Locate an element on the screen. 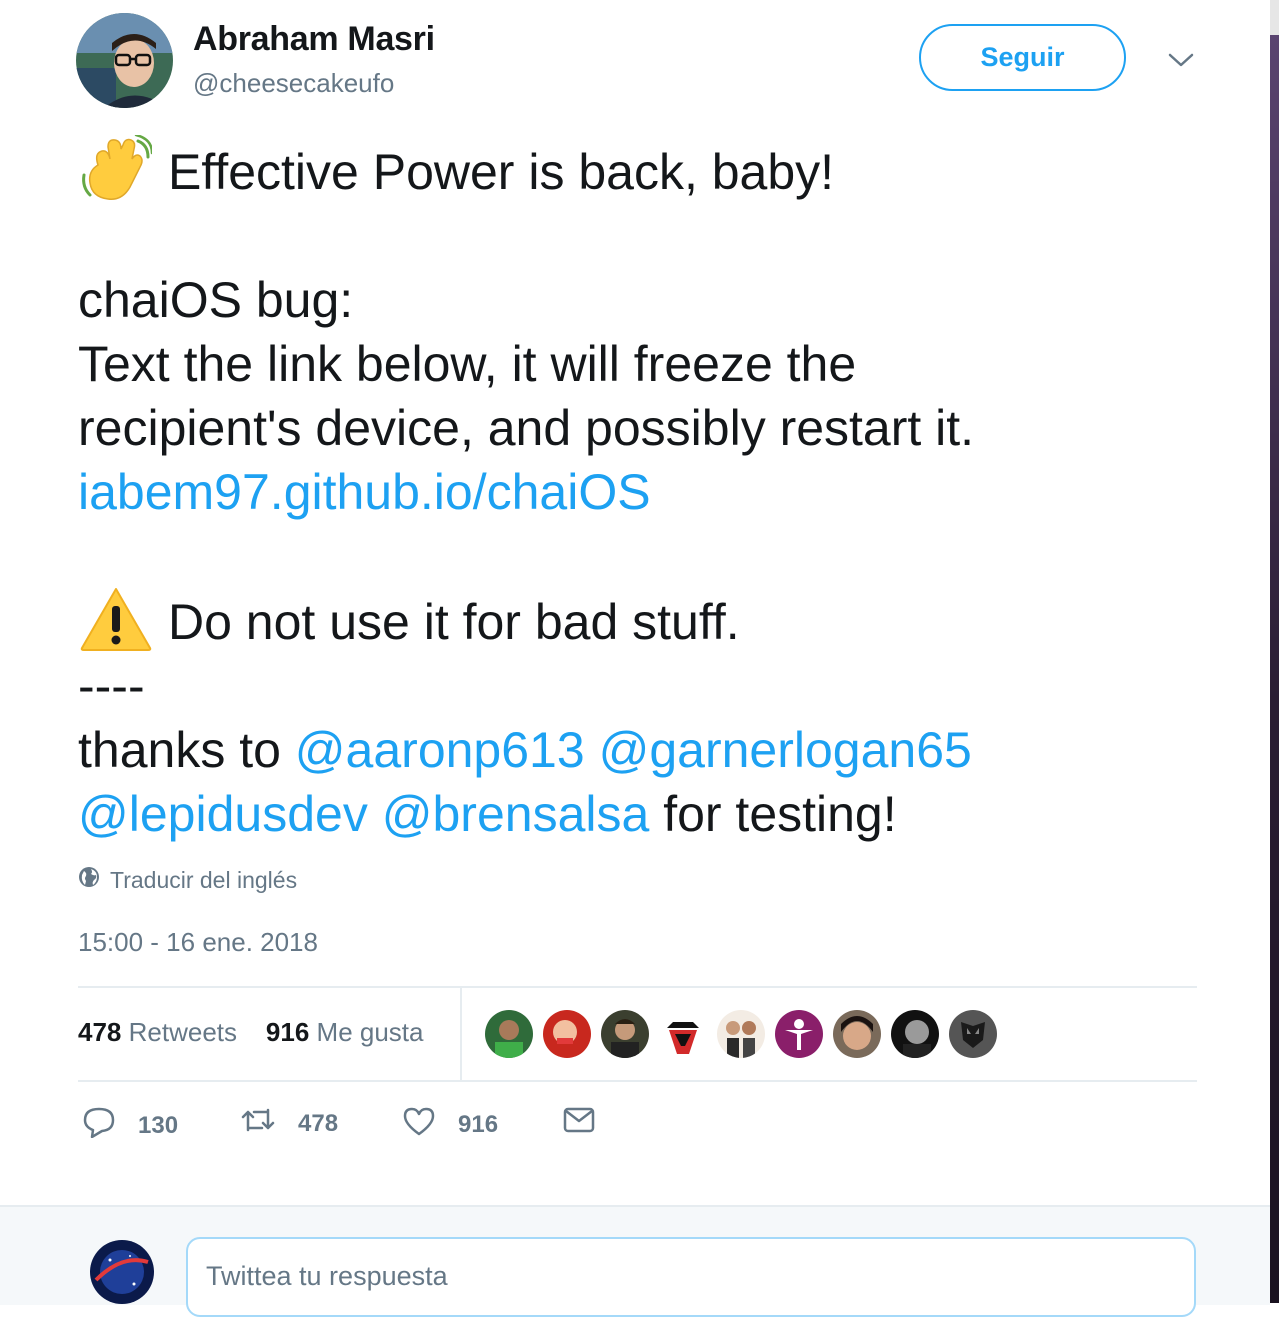  author-handle: @cheesecakeufo is located at coordinates (293, 83).